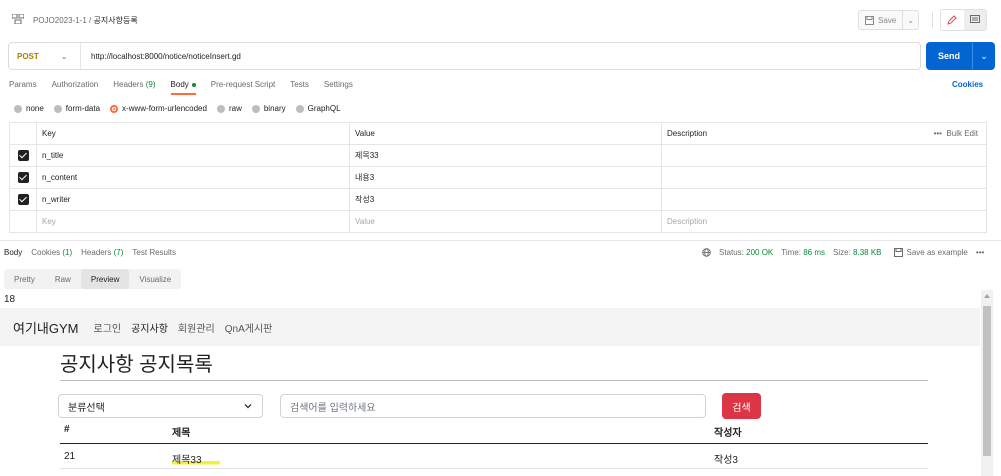  I want to click on save-icon, so click(869, 20).